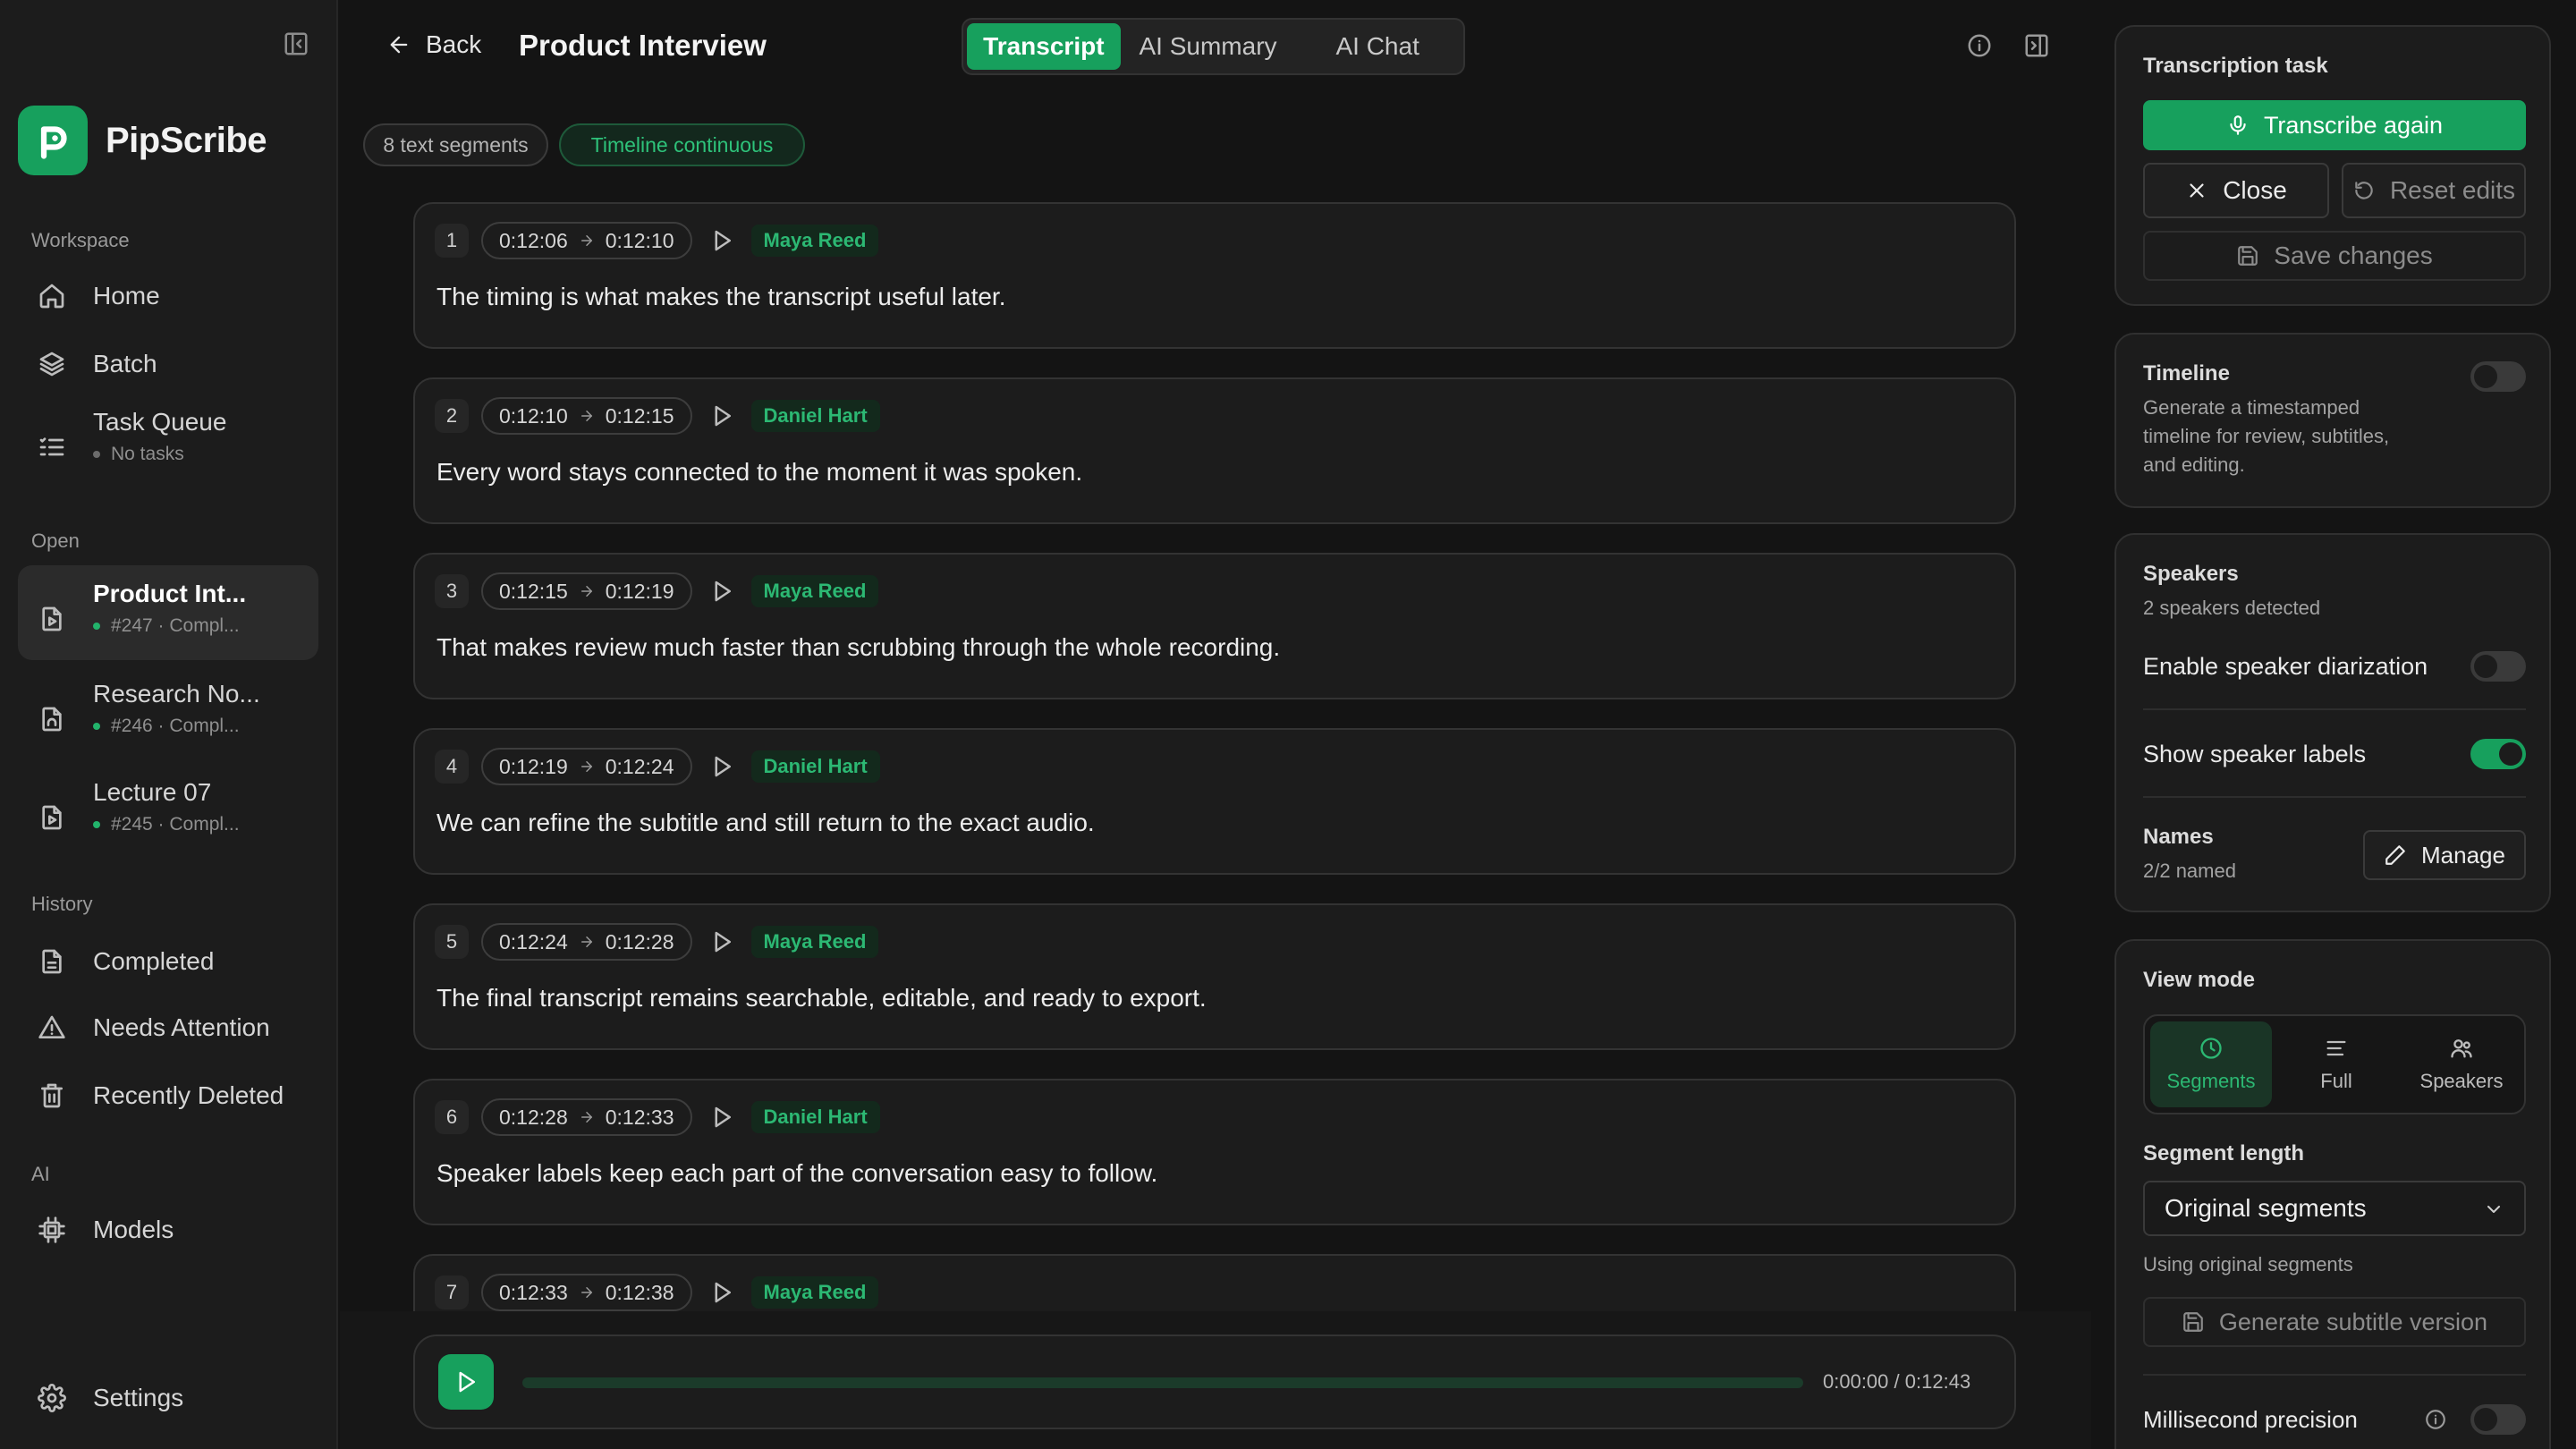 The height and width of the screenshot is (1449, 2576). What do you see at coordinates (452, 1117) in the screenshot?
I see `segment-number: 6` at bounding box center [452, 1117].